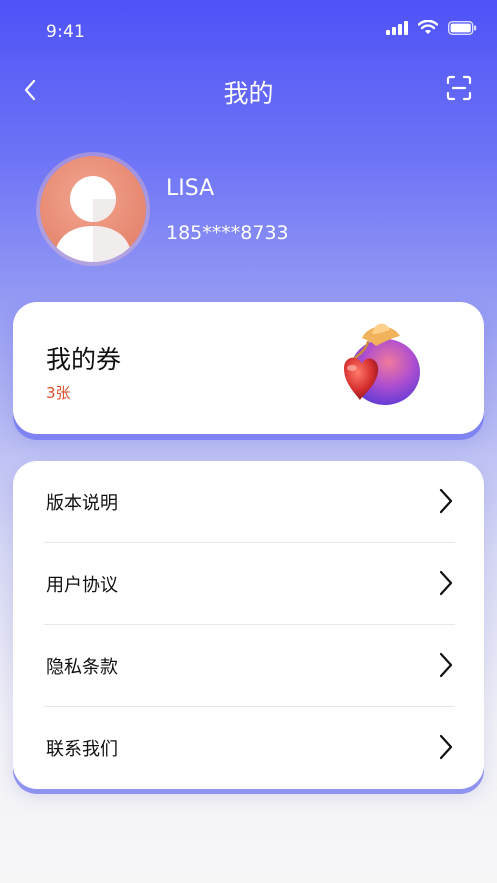 This screenshot has height=883, width=497. Describe the element at coordinates (227, 233) in the screenshot. I see `phone-number: 185****8733` at that location.